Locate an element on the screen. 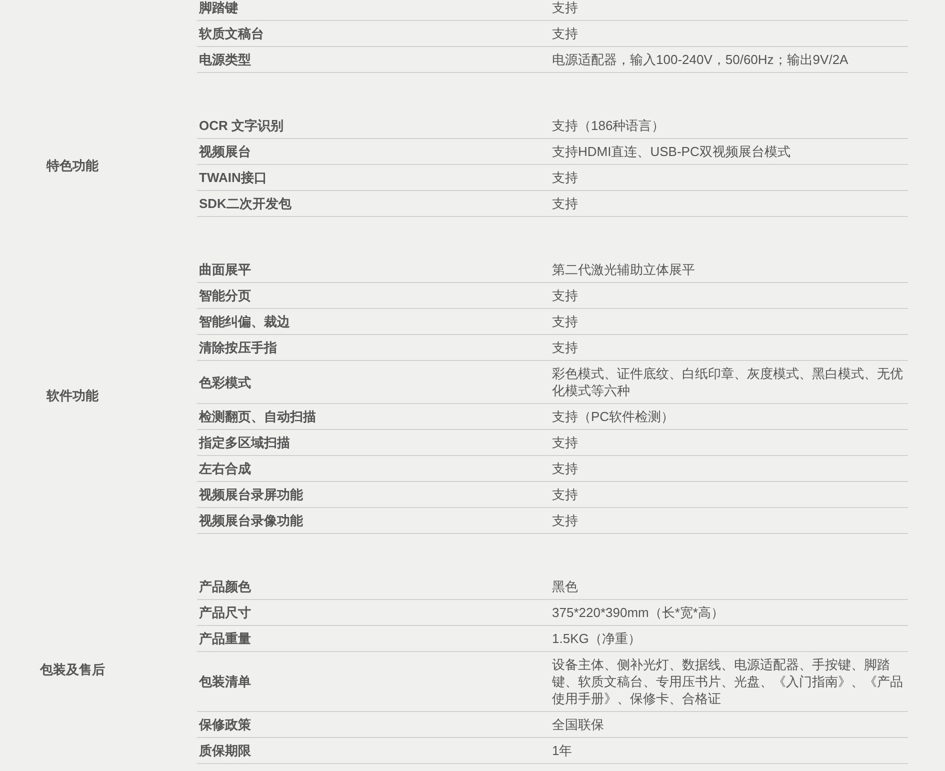  spec-name: 清除按压手指 is located at coordinates (238, 347).